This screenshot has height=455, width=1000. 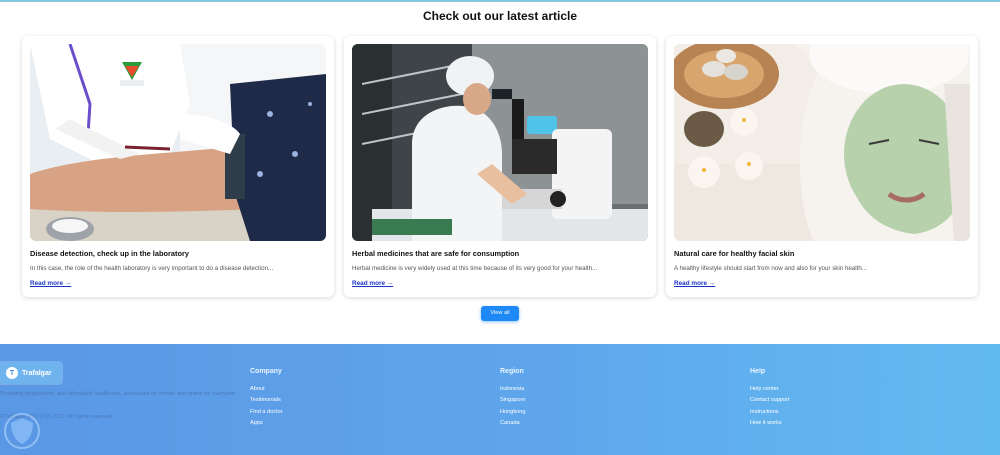 What do you see at coordinates (500, 313) in the screenshot?
I see `view-all-button: View all` at bounding box center [500, 313].